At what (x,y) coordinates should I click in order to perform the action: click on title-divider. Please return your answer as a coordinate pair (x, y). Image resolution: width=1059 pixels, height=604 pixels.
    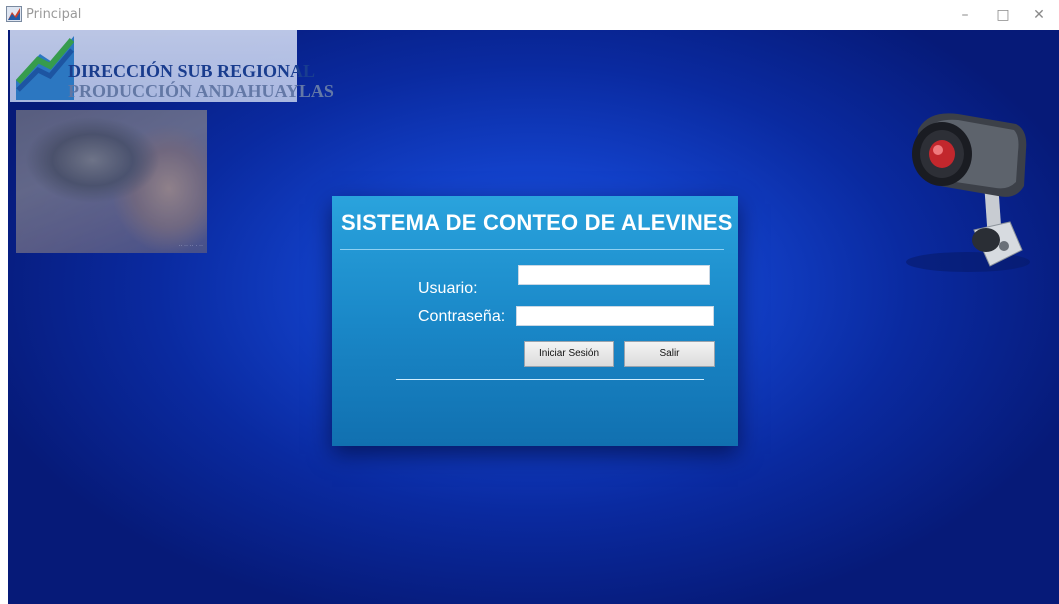
    Looking at the image, I should click on (532, 249).